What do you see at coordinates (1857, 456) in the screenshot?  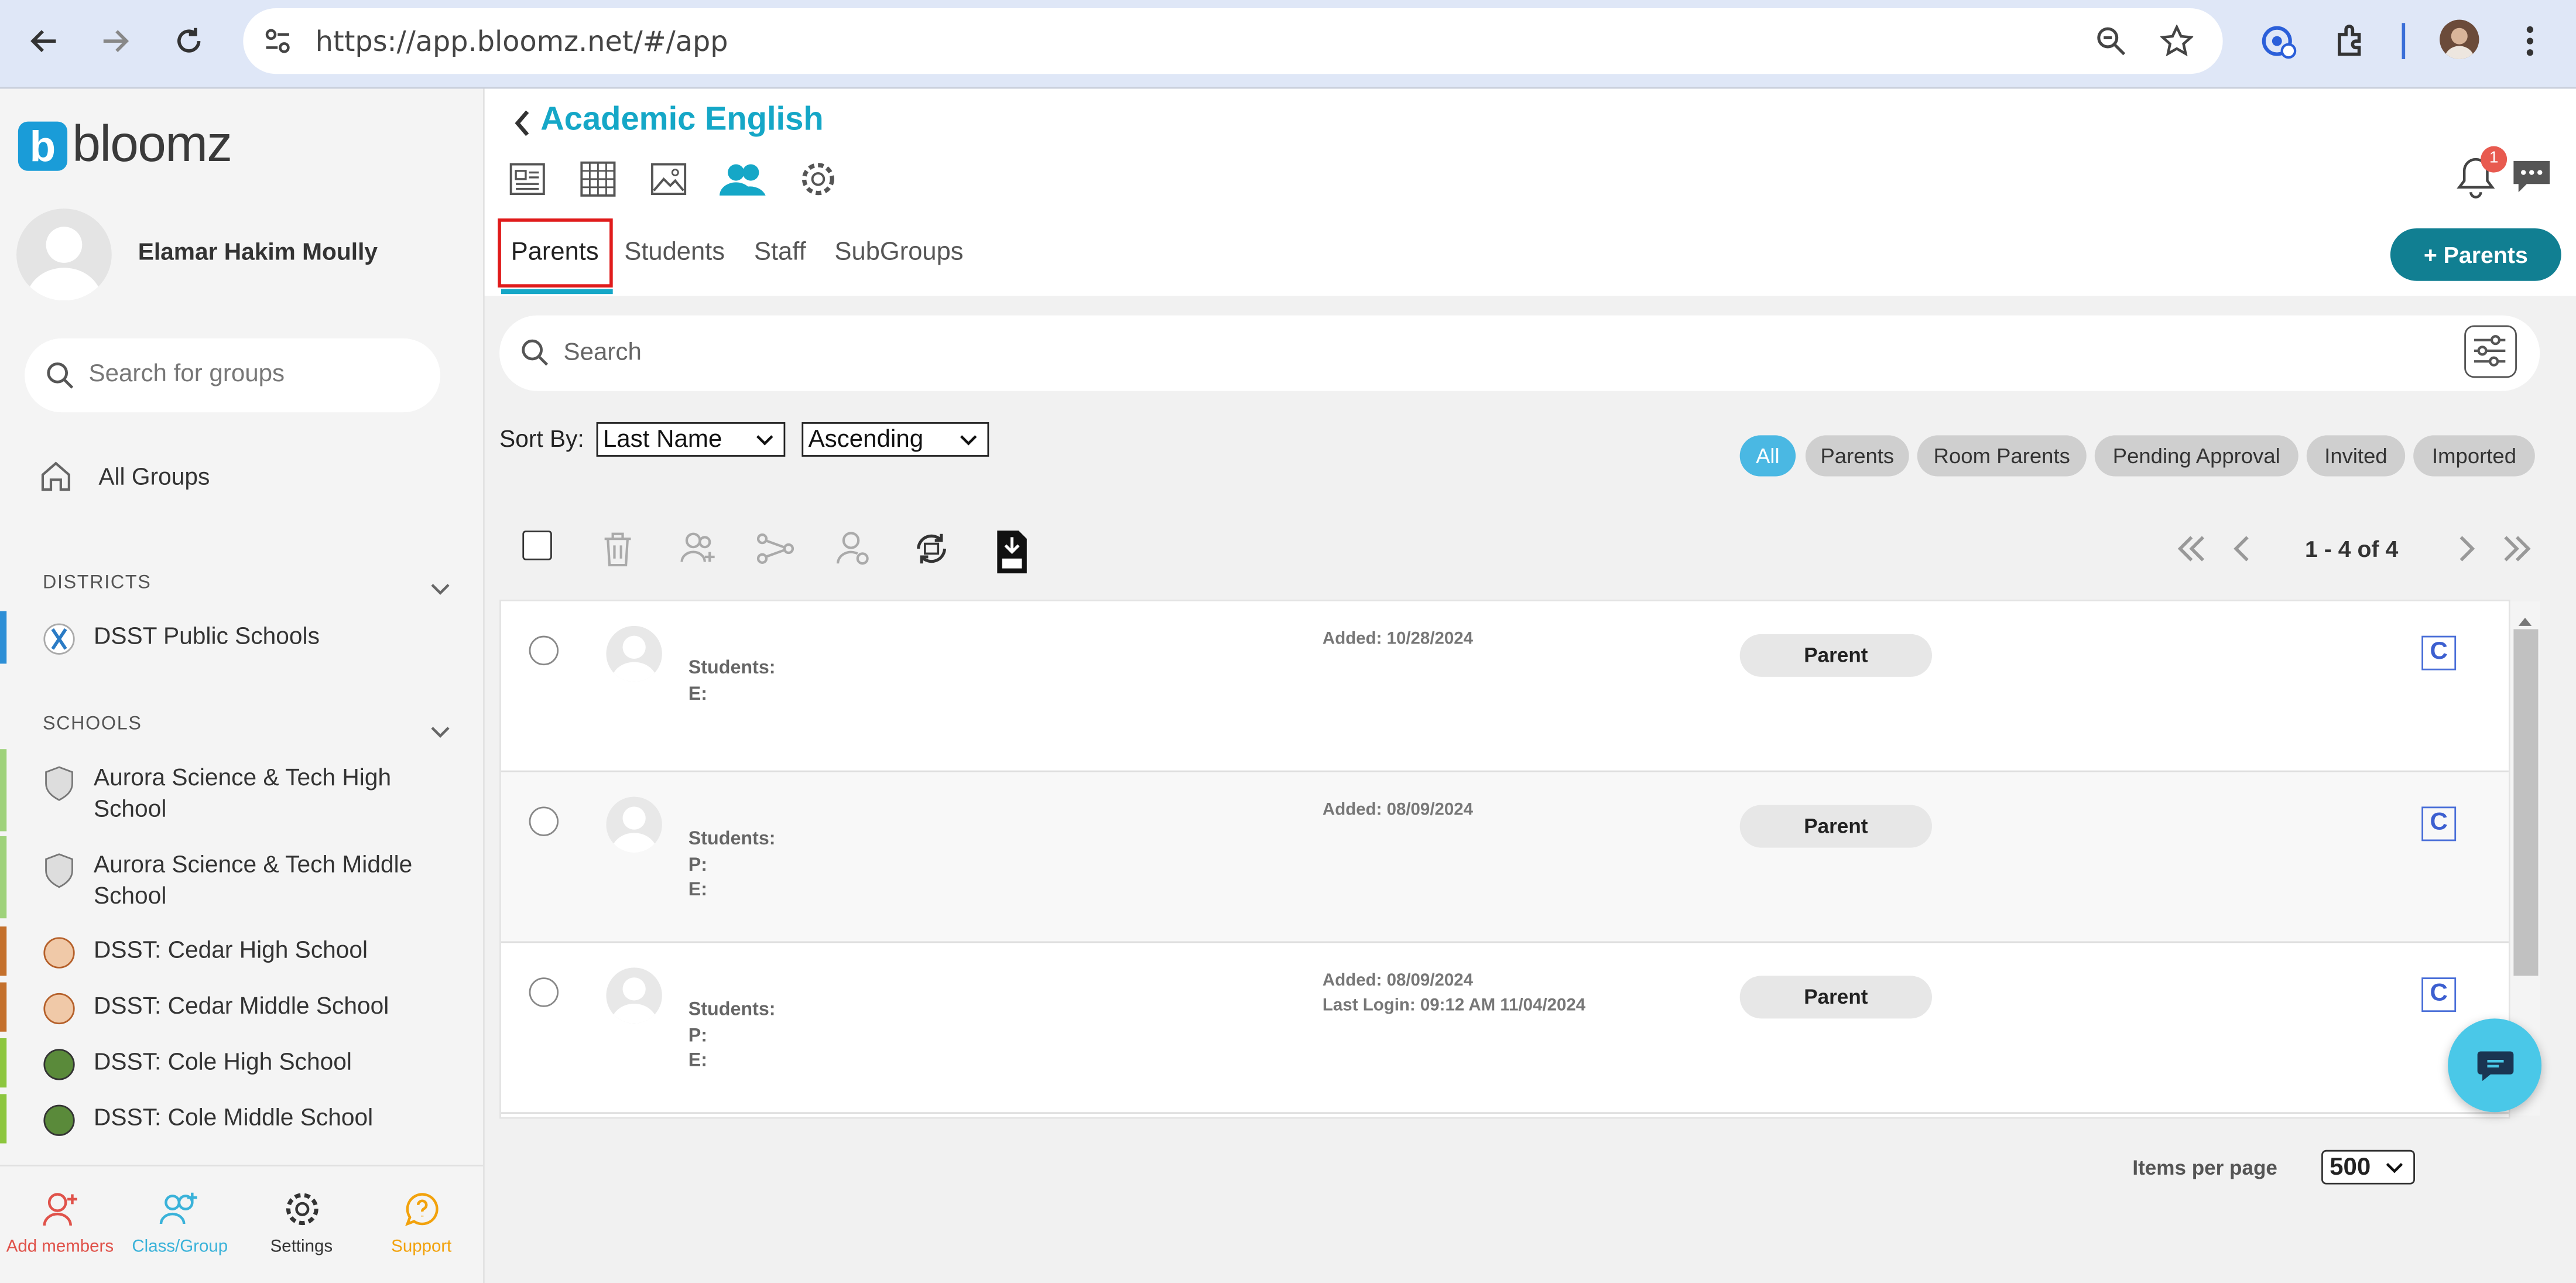 I see `filter-chip-parents: Parents` at bounding box center [1857, 456].